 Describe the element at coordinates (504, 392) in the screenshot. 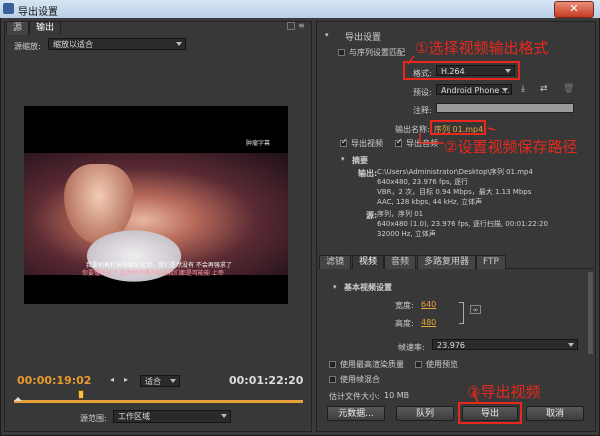

I see `annotation-export: ③导出视频` at that location.